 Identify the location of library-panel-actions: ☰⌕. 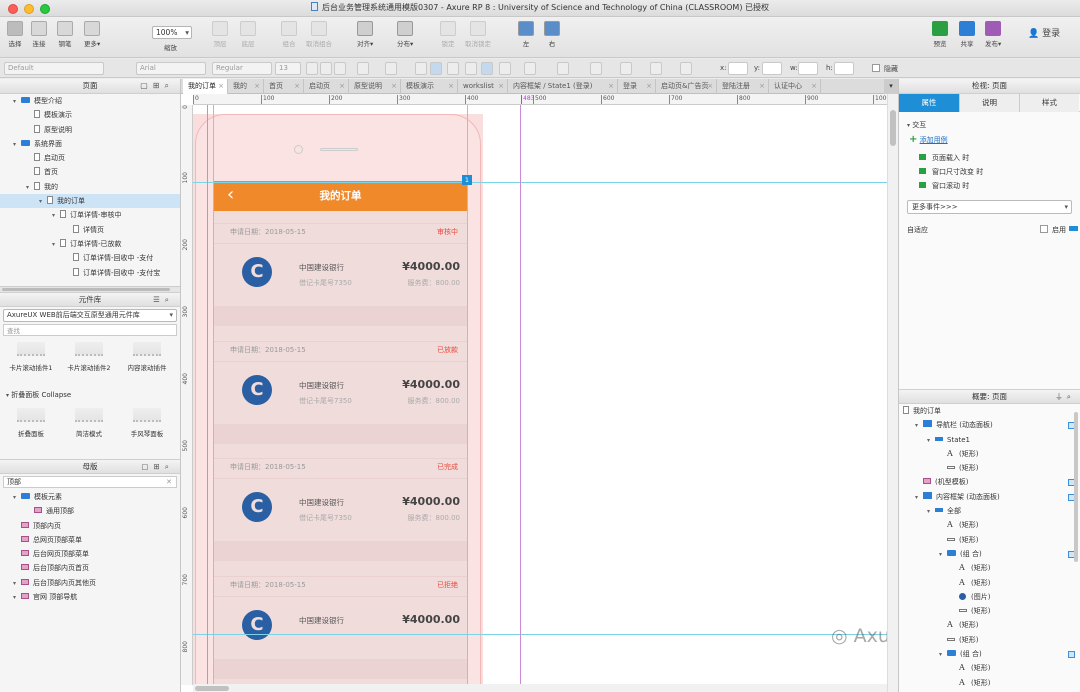
(163, 299).